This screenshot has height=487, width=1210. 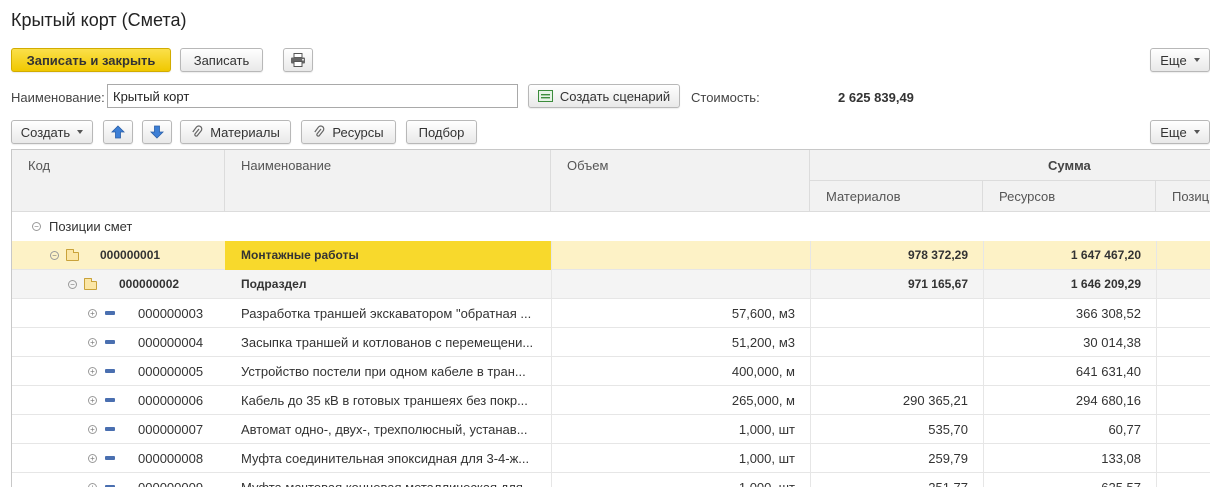 I want to click on move-up-button, so click(x=118, y=132).